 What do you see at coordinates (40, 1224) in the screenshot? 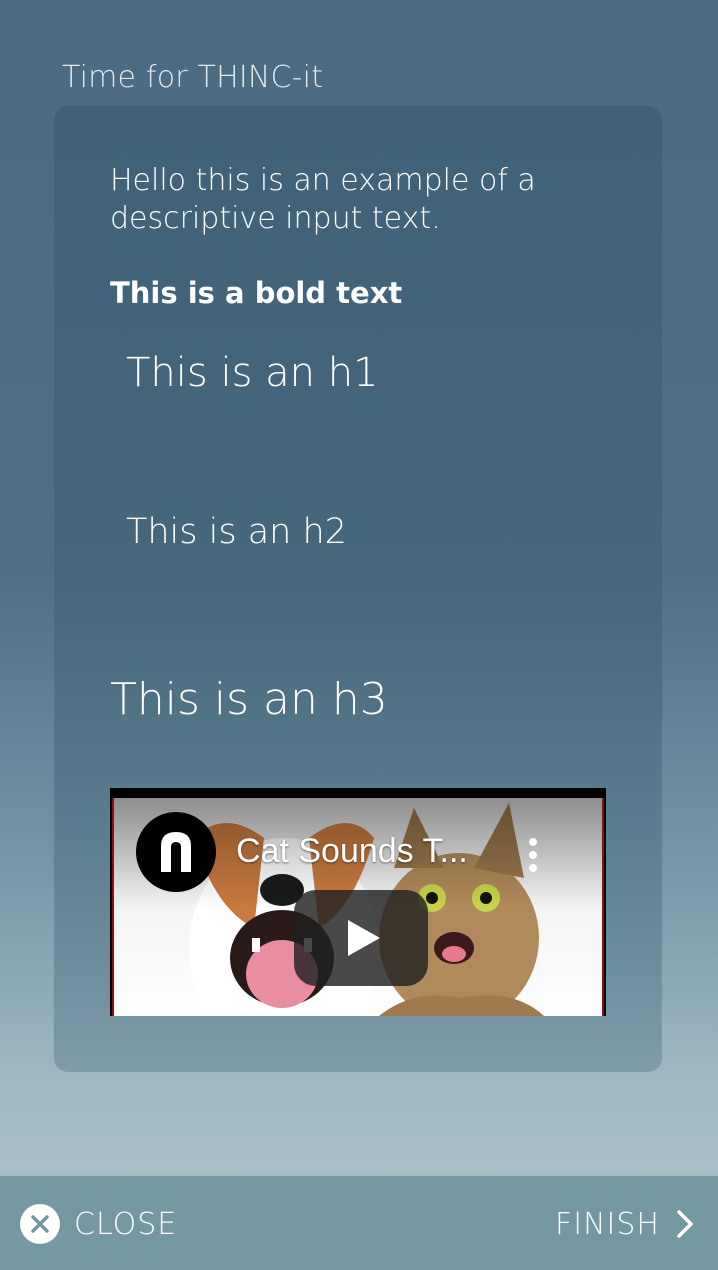
I see `close-icon` at bounding box center [40, 1224].